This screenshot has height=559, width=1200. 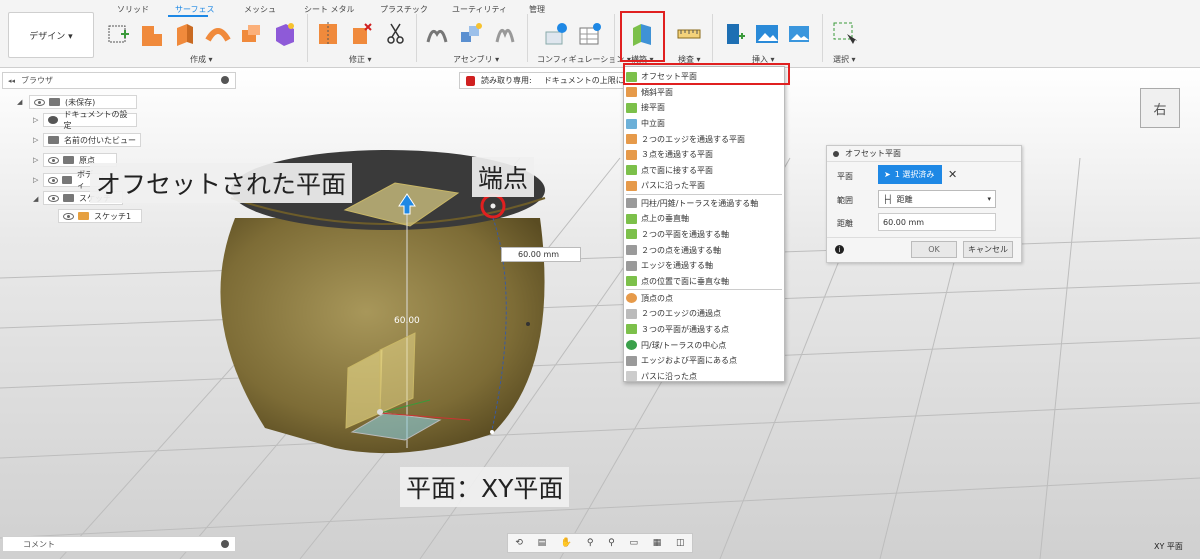 What do you see at coordinates (704, 330) in the screenshot?
I see `menu-item-point-three-planes: ３つの平面が通過する点` at bounding box center [704, 330].